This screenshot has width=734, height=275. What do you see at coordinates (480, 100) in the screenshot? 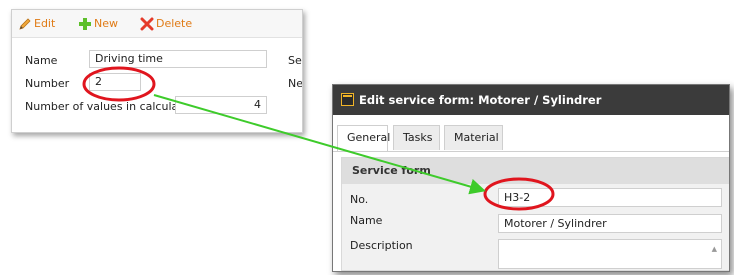
I see `dialog-title: Edit service form: Motorer / Sylindrer` at bounding box center [480, 100].